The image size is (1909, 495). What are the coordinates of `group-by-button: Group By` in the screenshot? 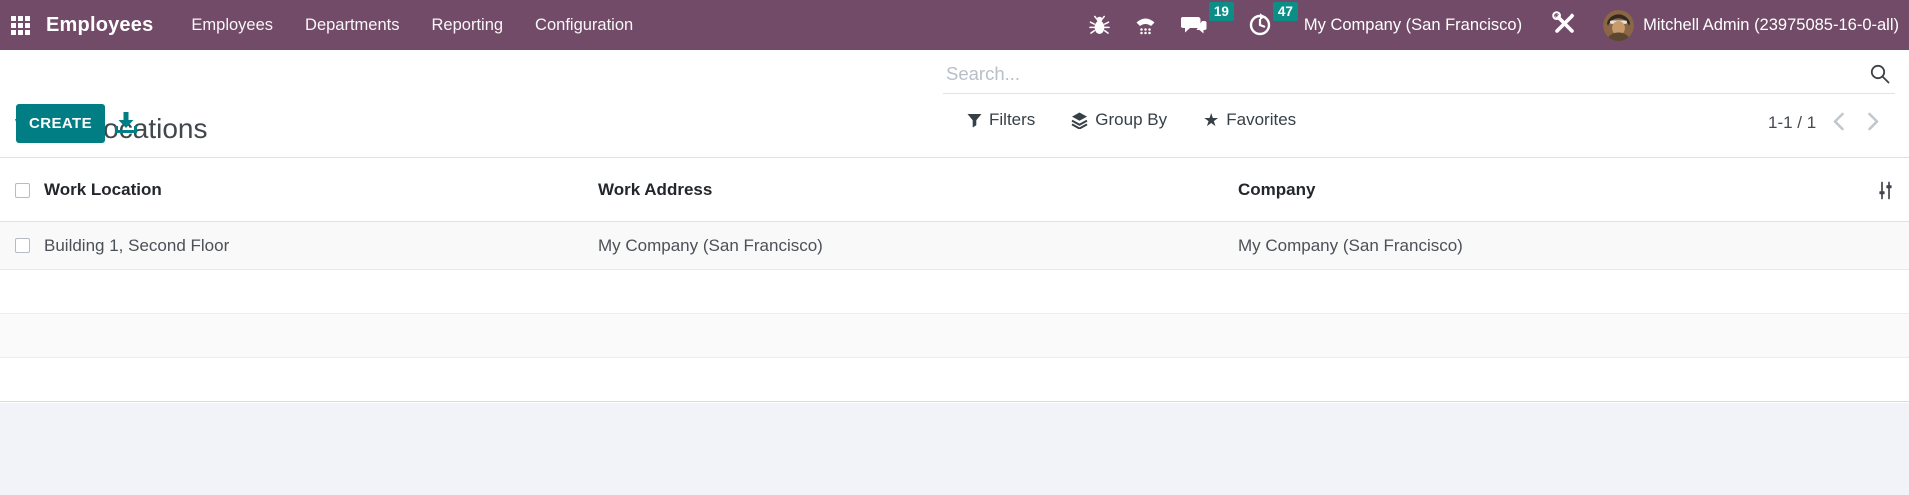 It's located at (1119, 120).